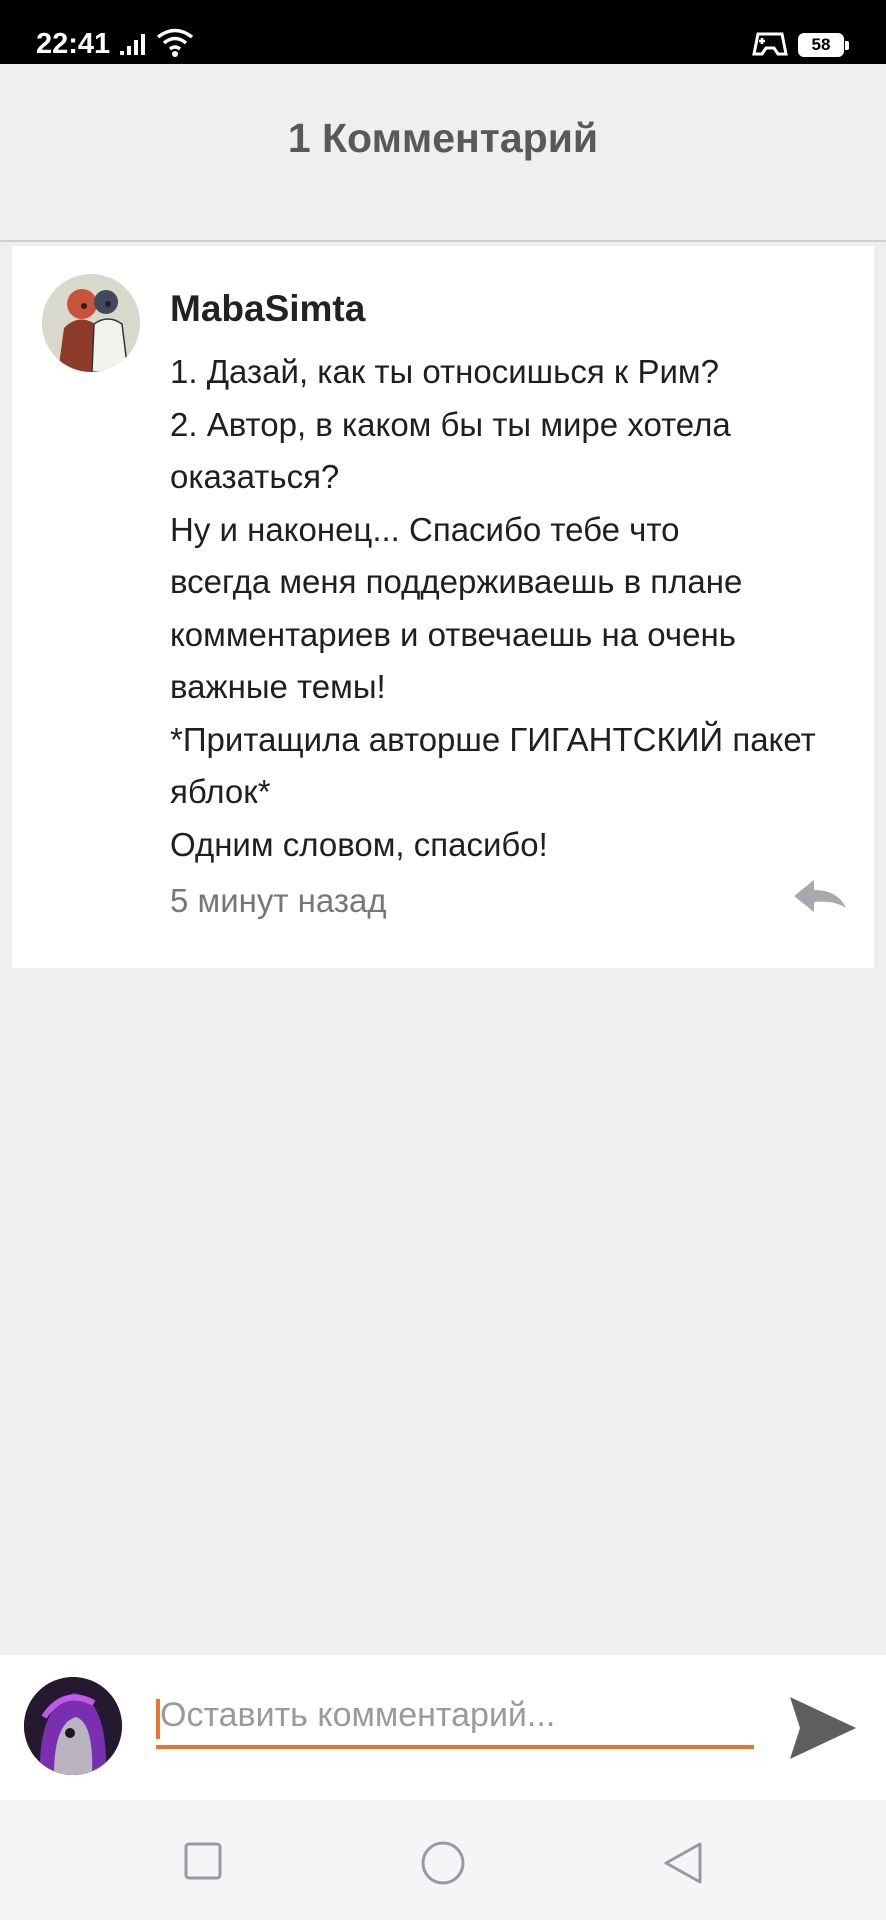  I want to click on header: 1 Комментарий, so click(443, 153).